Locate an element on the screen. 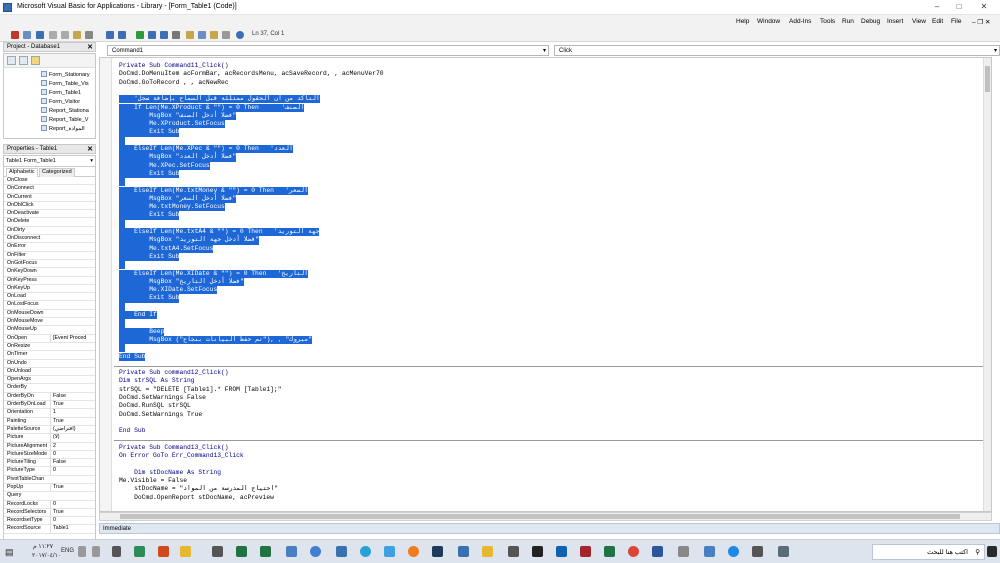 The height and width of the screenshot is (563, 1000). tree-item: Form_Table1 is located at coordinates (61, 92).